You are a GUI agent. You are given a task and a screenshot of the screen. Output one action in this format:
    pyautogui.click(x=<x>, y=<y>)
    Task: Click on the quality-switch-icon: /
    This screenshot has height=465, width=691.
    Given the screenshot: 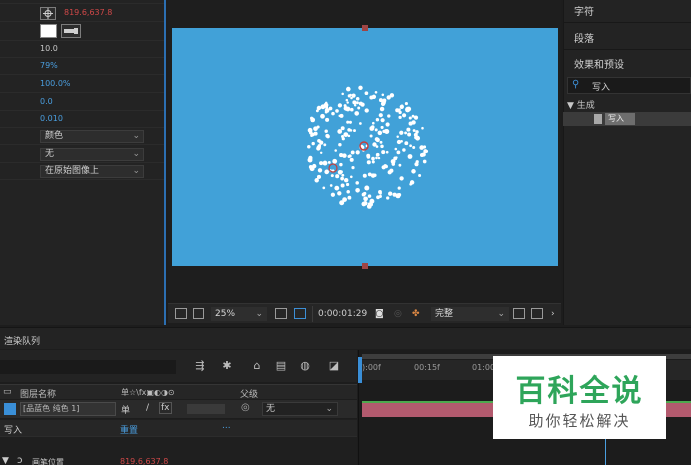 What is the action you would take?
    pyautogui.click(x=147, y=408)
    